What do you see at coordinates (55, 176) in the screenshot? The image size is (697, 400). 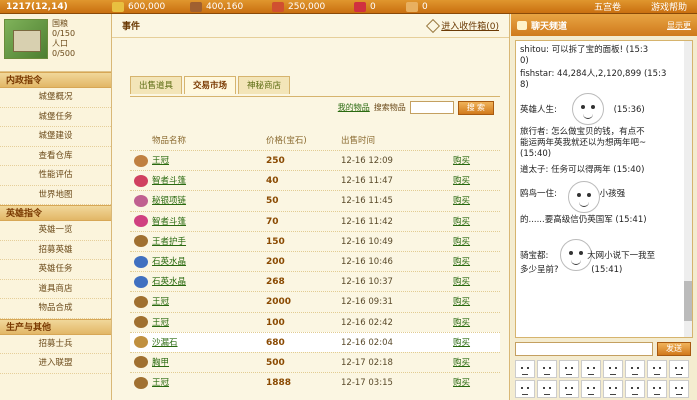 I see `sidebar-item-evaluation: 性能评估` at bounding box center [55, 176].